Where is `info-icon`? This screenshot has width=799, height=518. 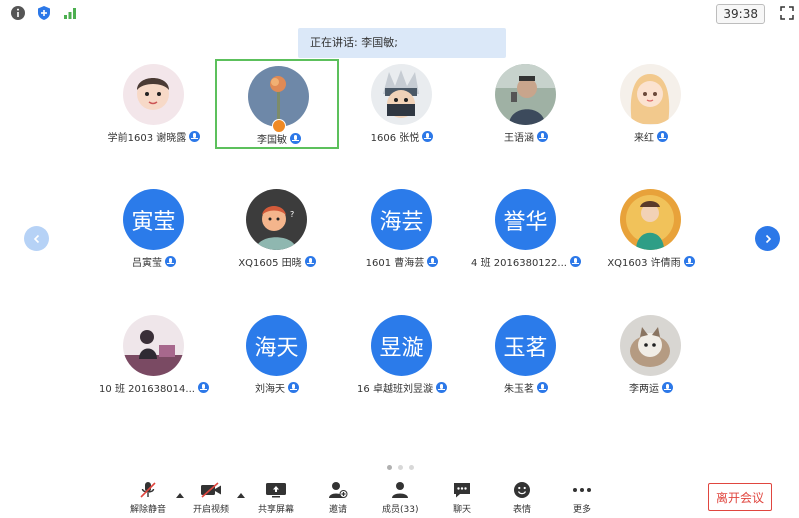
info-icon is located at coordinates (18, 13).